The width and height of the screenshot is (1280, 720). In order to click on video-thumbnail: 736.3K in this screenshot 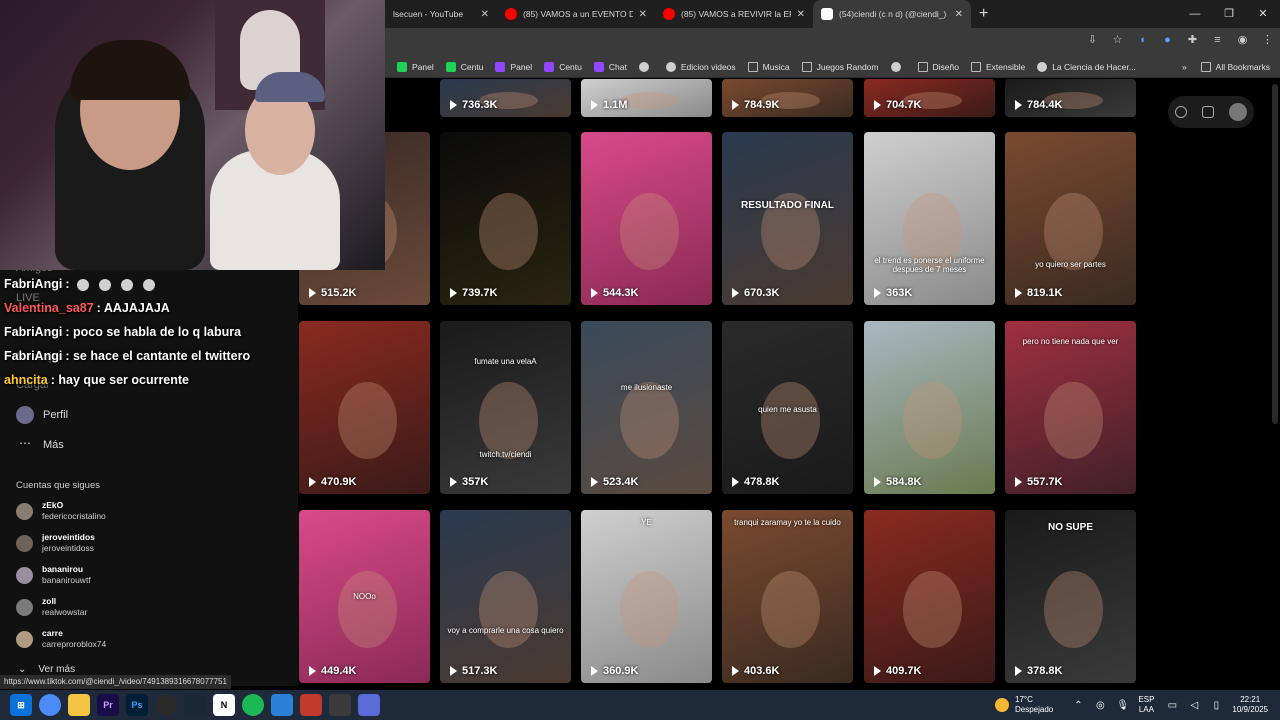, I will do `click(505, 98)`.